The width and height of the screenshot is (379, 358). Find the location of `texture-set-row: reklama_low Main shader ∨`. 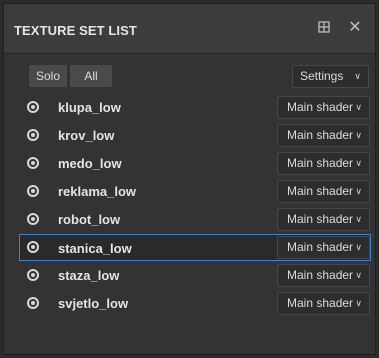

texture-set-row: reklama_low Main shader ∨ is located at coordinates (195, 191).